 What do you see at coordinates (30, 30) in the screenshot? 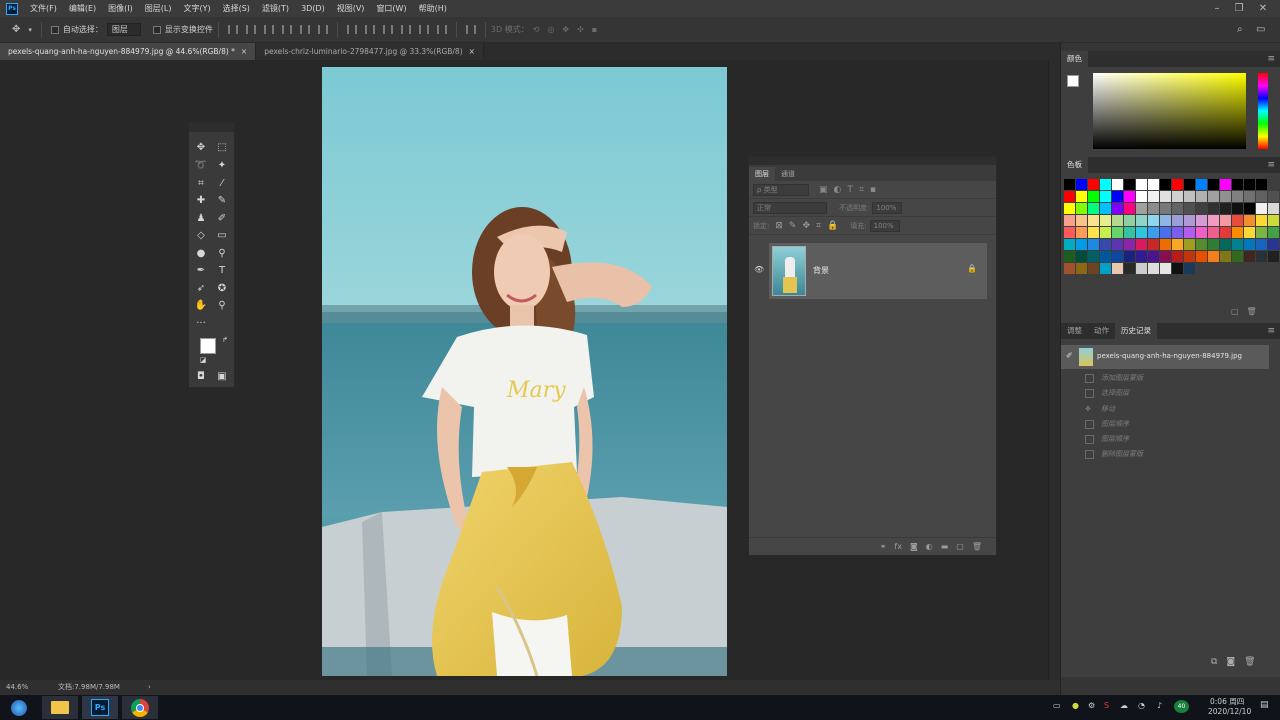
I see `tool-preset-chevron-icon: ▾` at bounding box center [30, 30].